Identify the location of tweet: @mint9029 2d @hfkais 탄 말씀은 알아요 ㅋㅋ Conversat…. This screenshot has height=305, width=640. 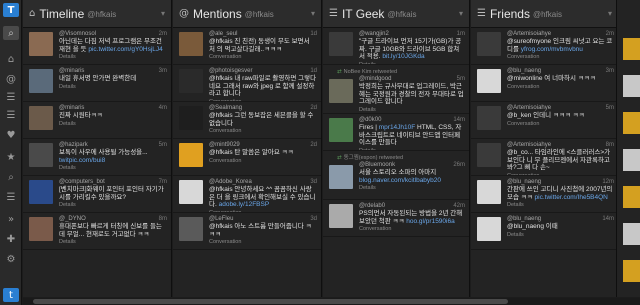
(247, 157).